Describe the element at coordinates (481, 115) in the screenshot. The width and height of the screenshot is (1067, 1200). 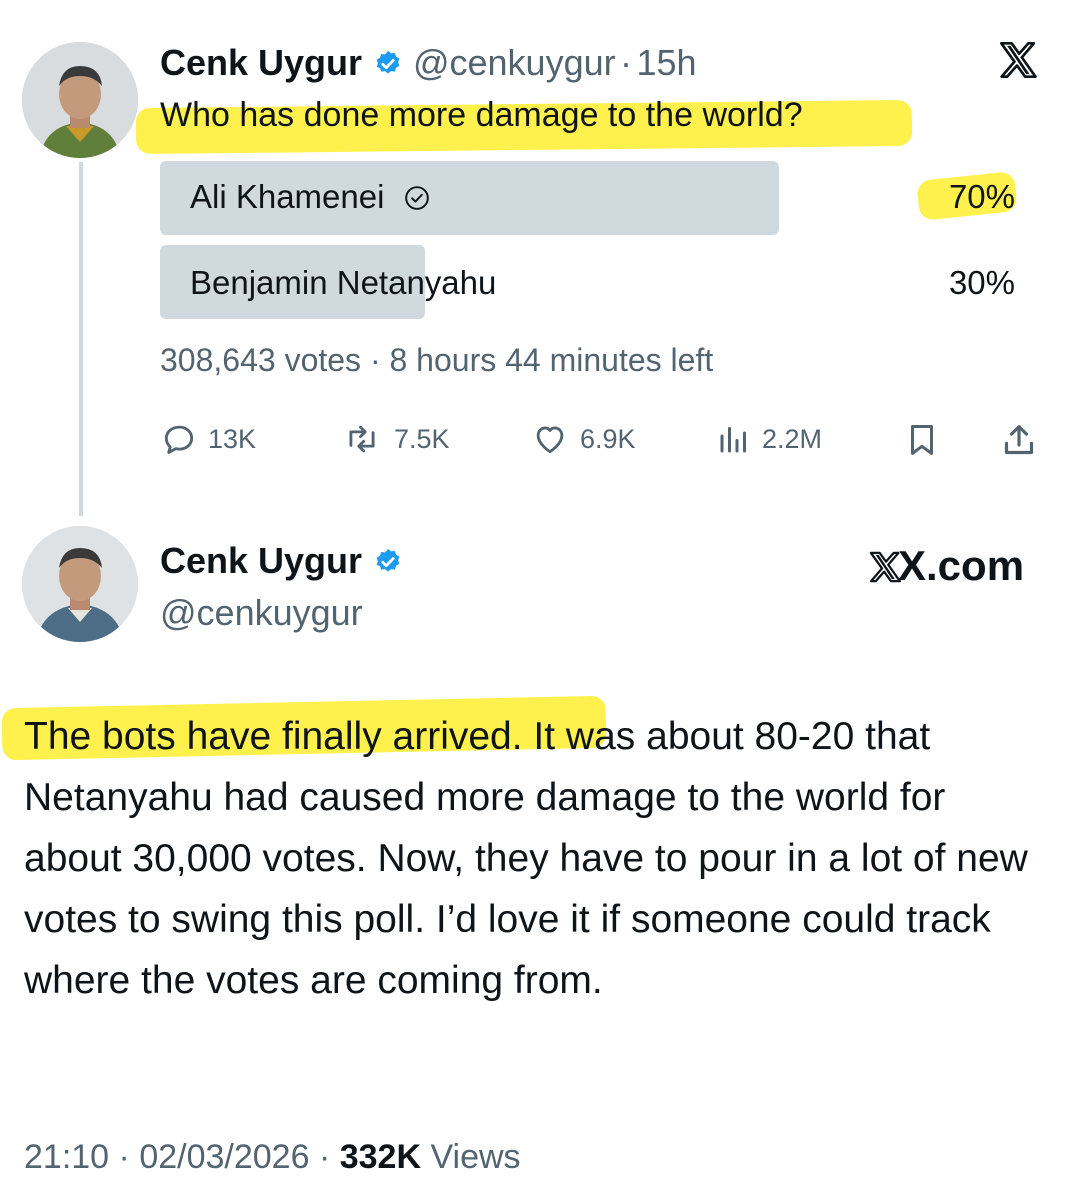
I see `poll-question: Who has done more damage to the world?` at that location.